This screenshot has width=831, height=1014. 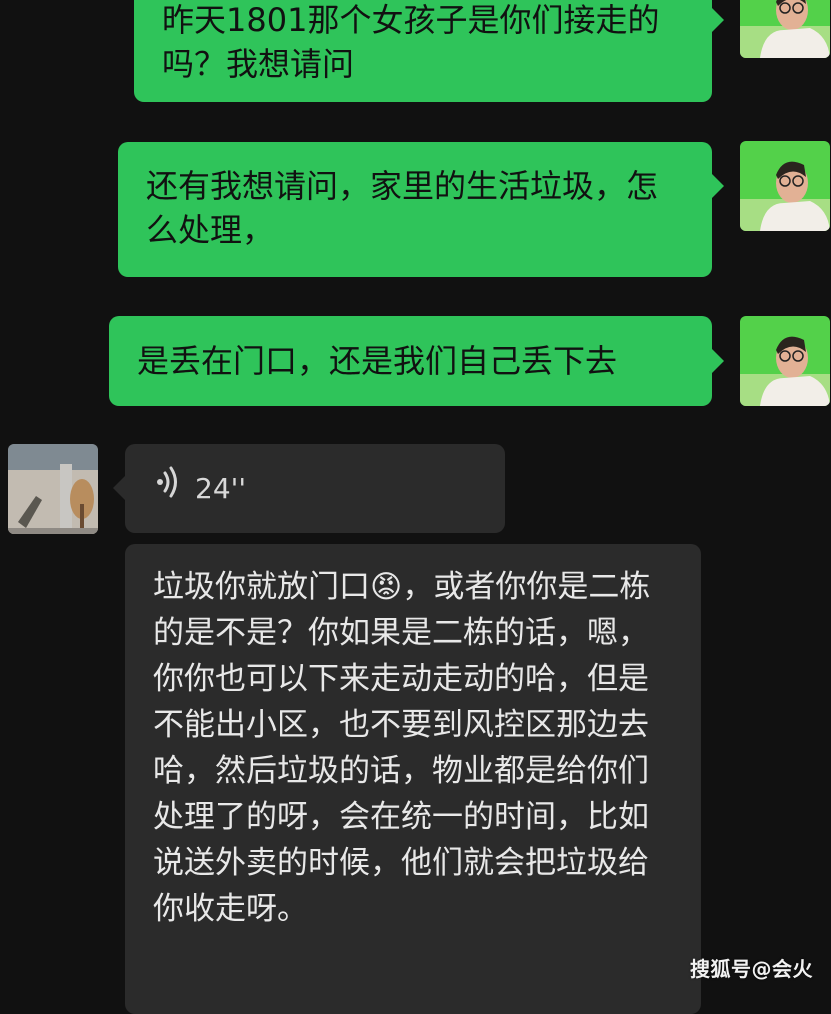 I want to click on message-text: 昨天1801那个女孩子是你们接走的吗？我想请问, so click(x=411, y=42).